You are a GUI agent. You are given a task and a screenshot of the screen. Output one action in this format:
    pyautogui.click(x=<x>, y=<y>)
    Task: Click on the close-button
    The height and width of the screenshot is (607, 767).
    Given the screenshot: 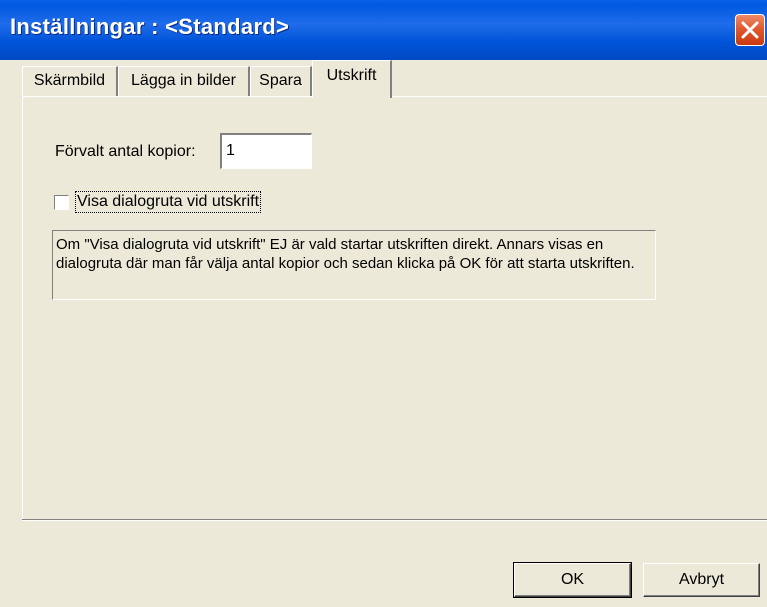 What is the action you would take?
    pyautogui.click(x=750, y=30)
    